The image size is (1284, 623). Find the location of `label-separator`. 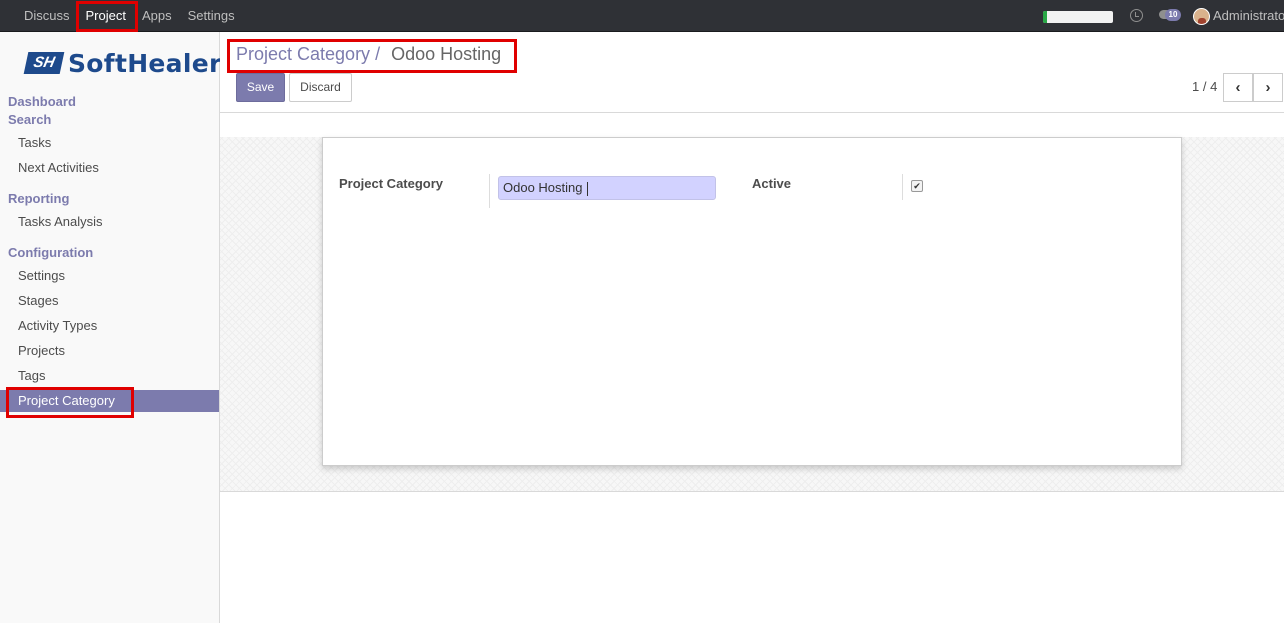

label-separator is located at coordinates (489, 191).